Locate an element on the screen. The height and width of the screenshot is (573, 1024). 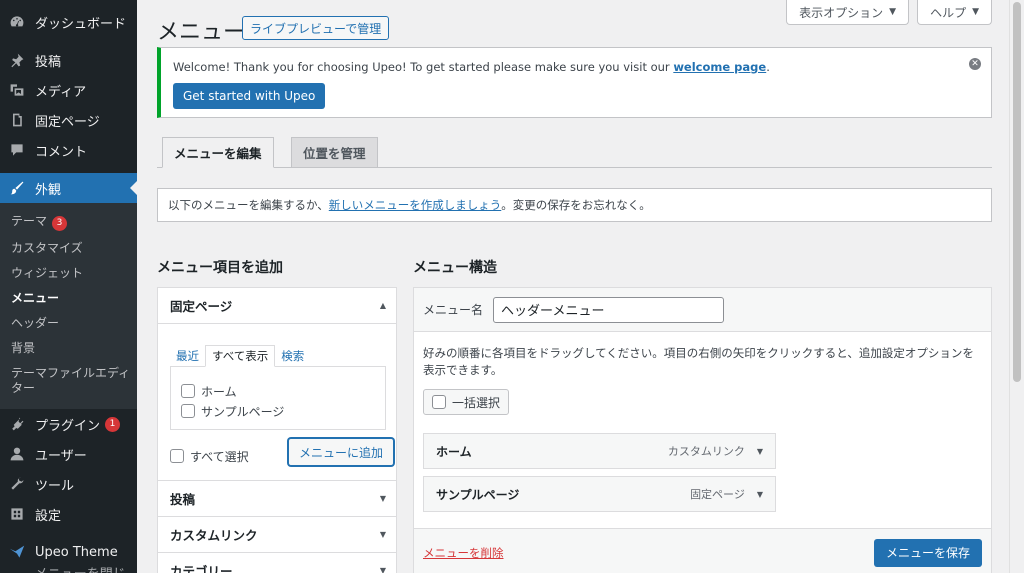
menu-item-sample-page: サンプルページ 固定ページ ▼ is located at coordinates (599, 494).